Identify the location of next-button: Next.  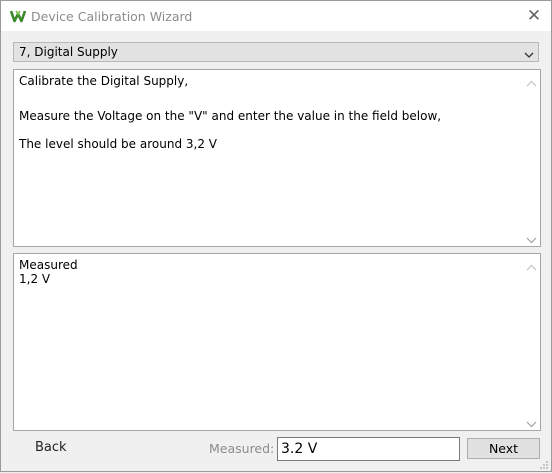
(503, 448).